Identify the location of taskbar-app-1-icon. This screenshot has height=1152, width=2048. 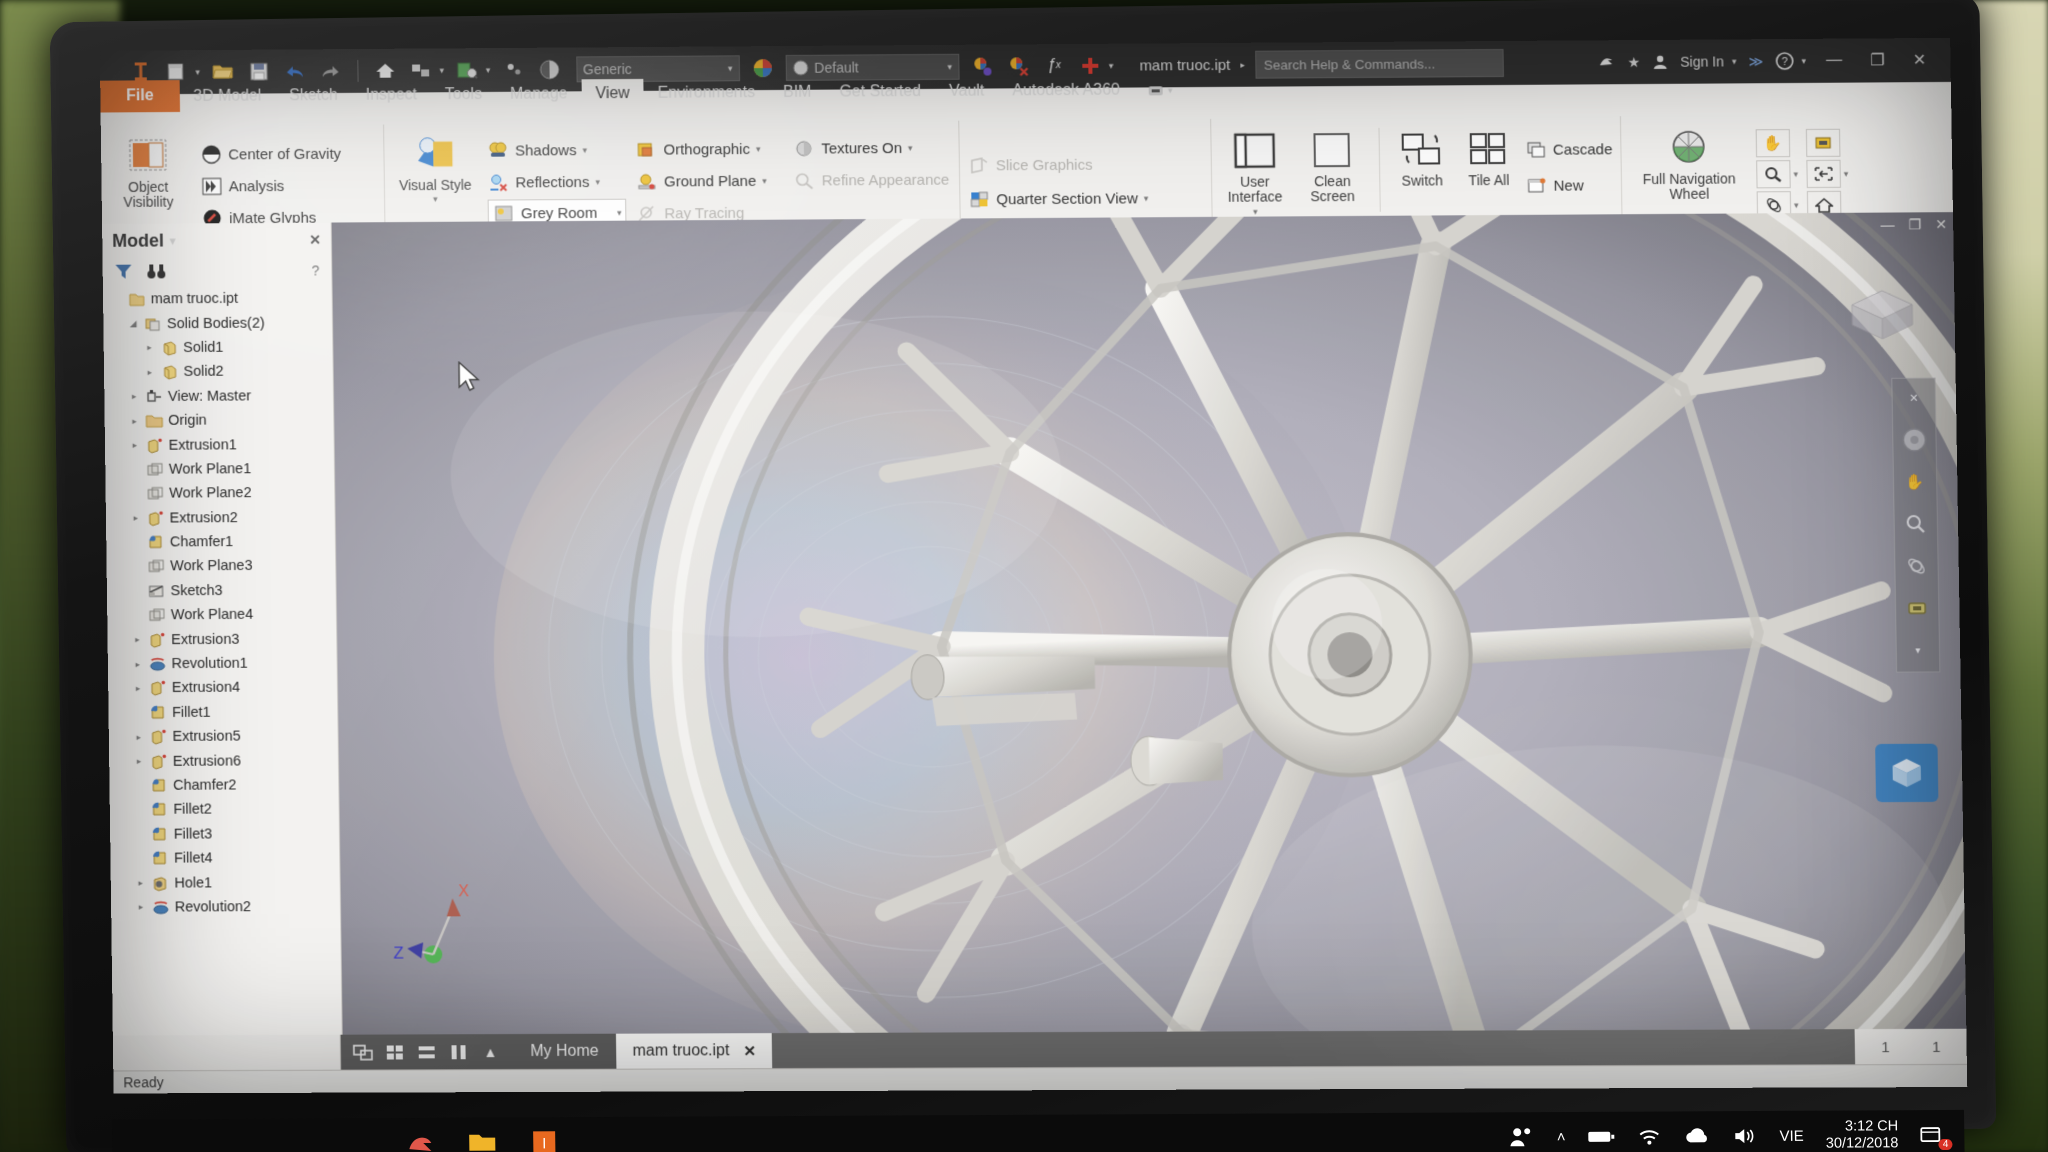
(420, 1139).